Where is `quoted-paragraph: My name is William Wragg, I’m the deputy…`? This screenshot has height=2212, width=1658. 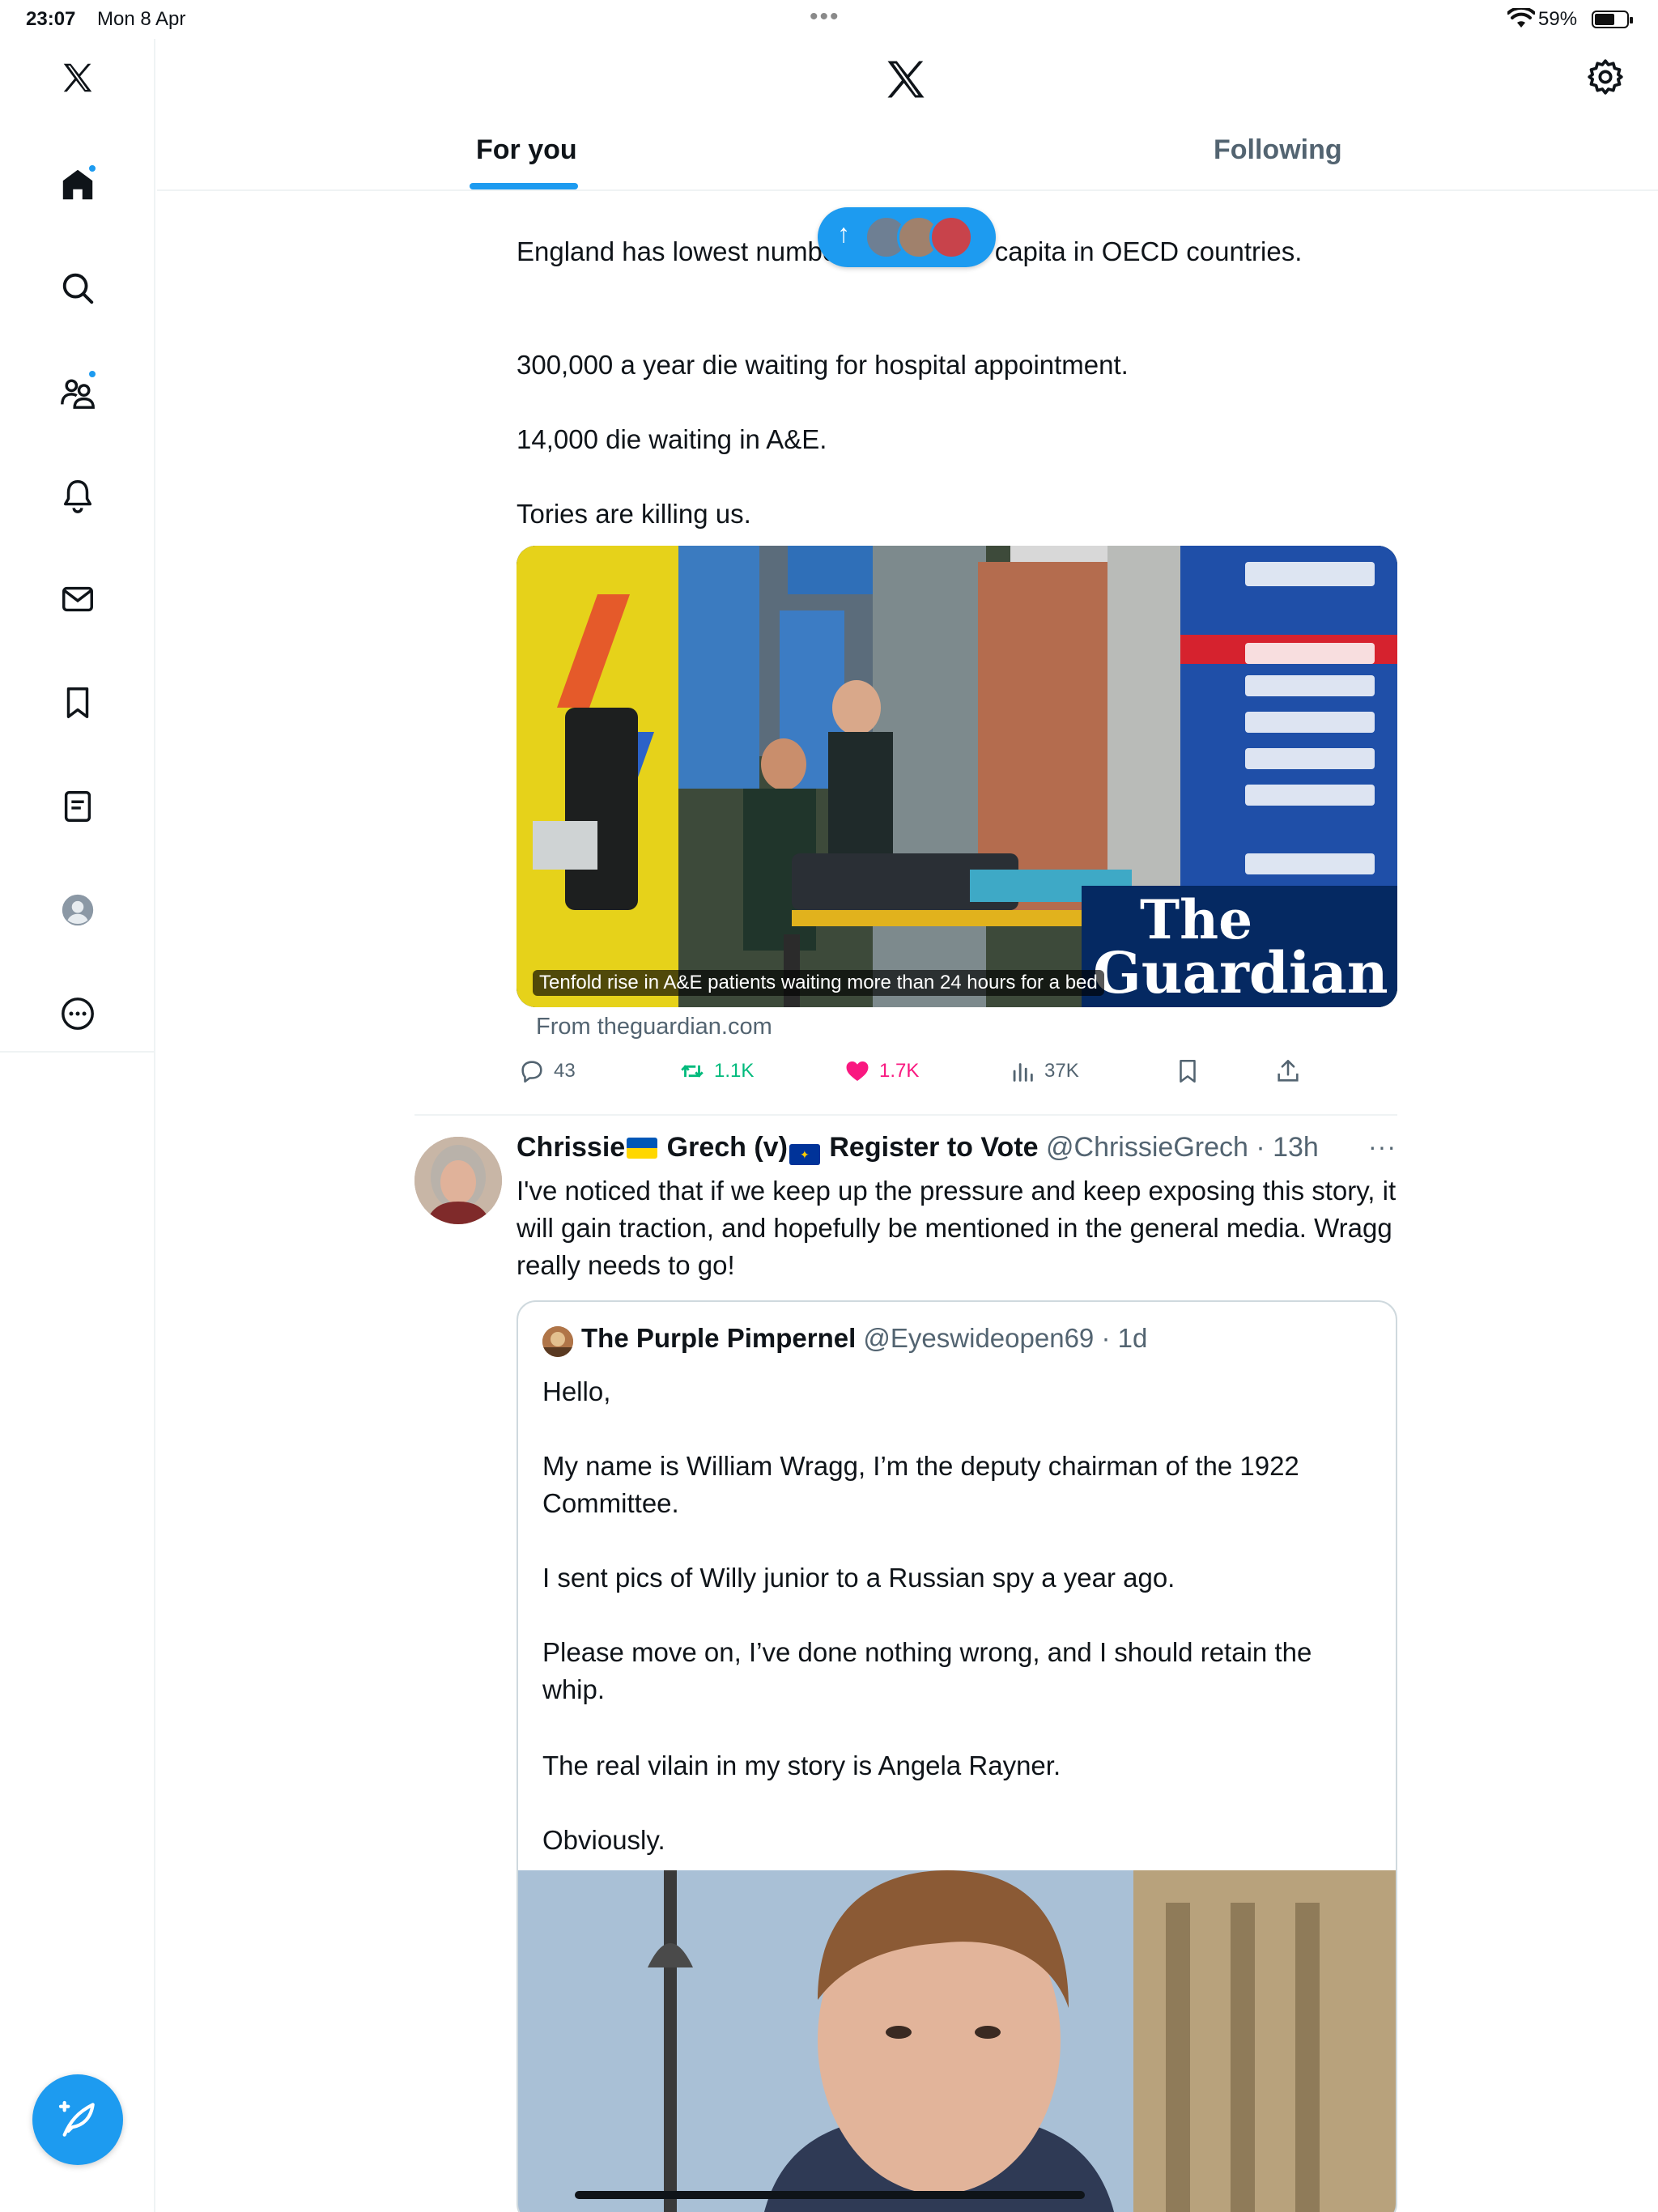
quoted-paragraph: My name is William Wragg, I’m the deputy… is located at coordinates (920, 1485).